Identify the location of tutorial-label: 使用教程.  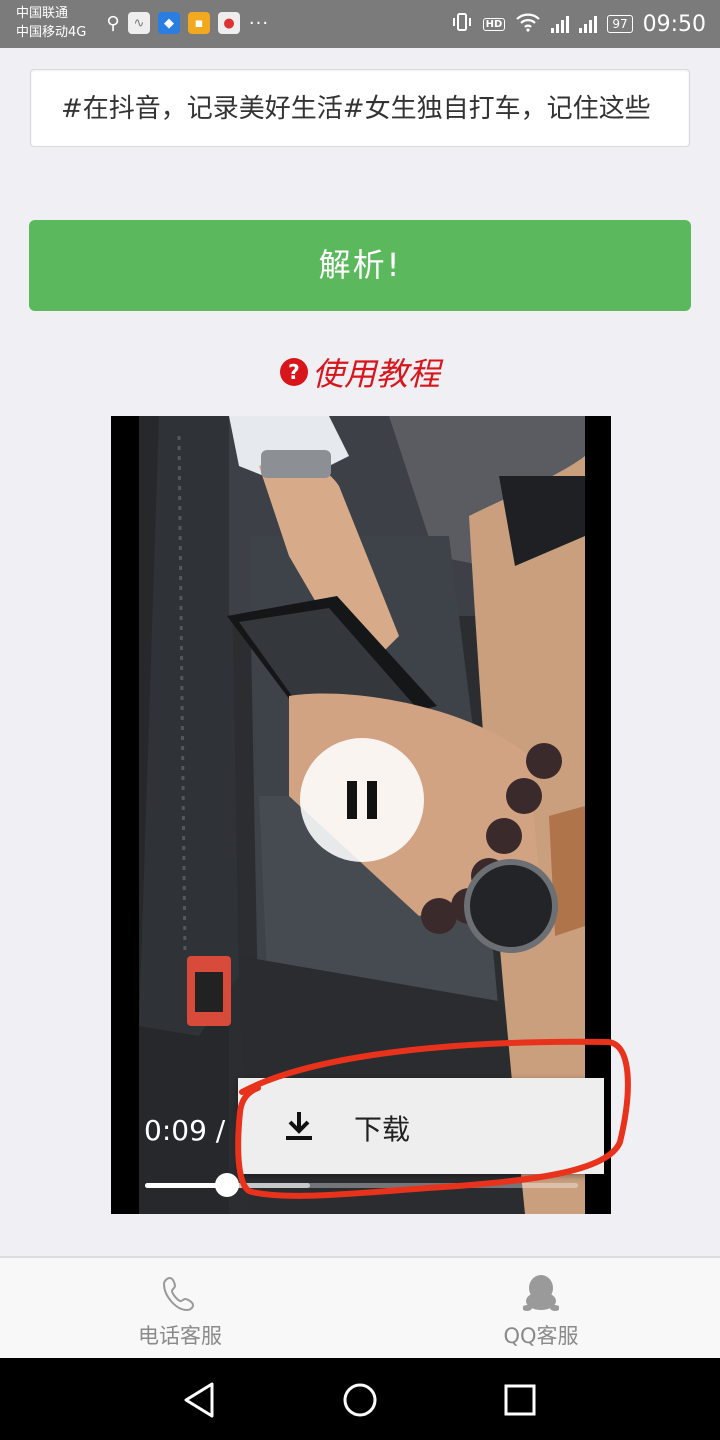
(375, 374).